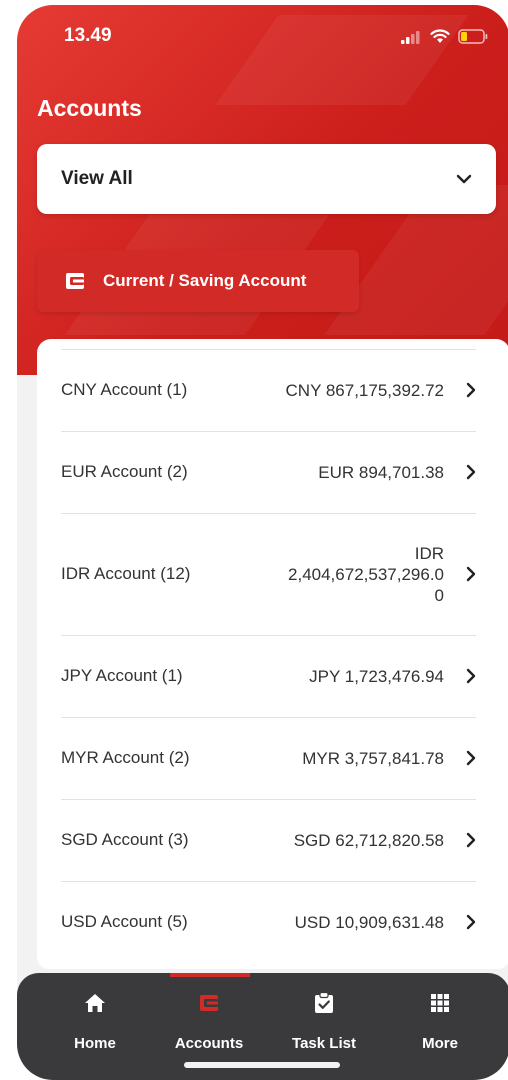 The height and width of the screenshot is (1080, 508). I want to click on grid-icon, so click(440, 1003).